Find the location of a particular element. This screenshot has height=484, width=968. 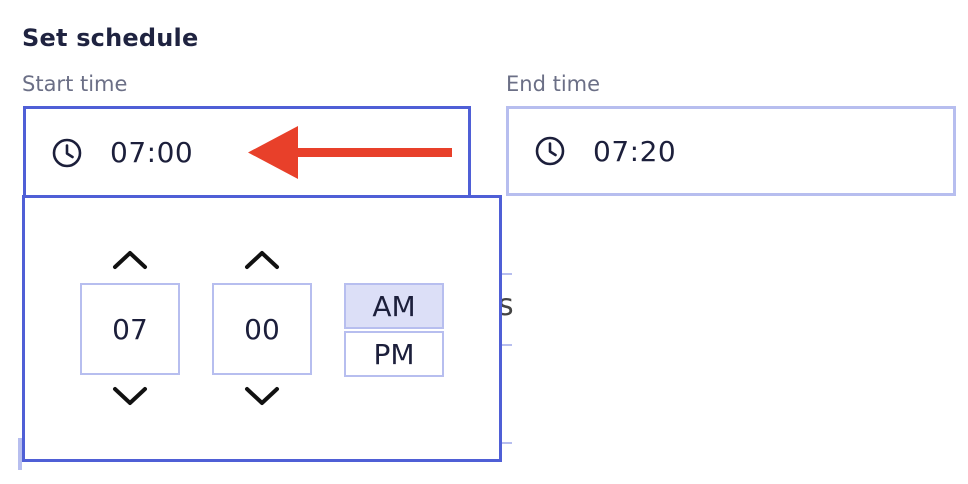

annotation-arrow-icon is located at coordinates (350, 152).